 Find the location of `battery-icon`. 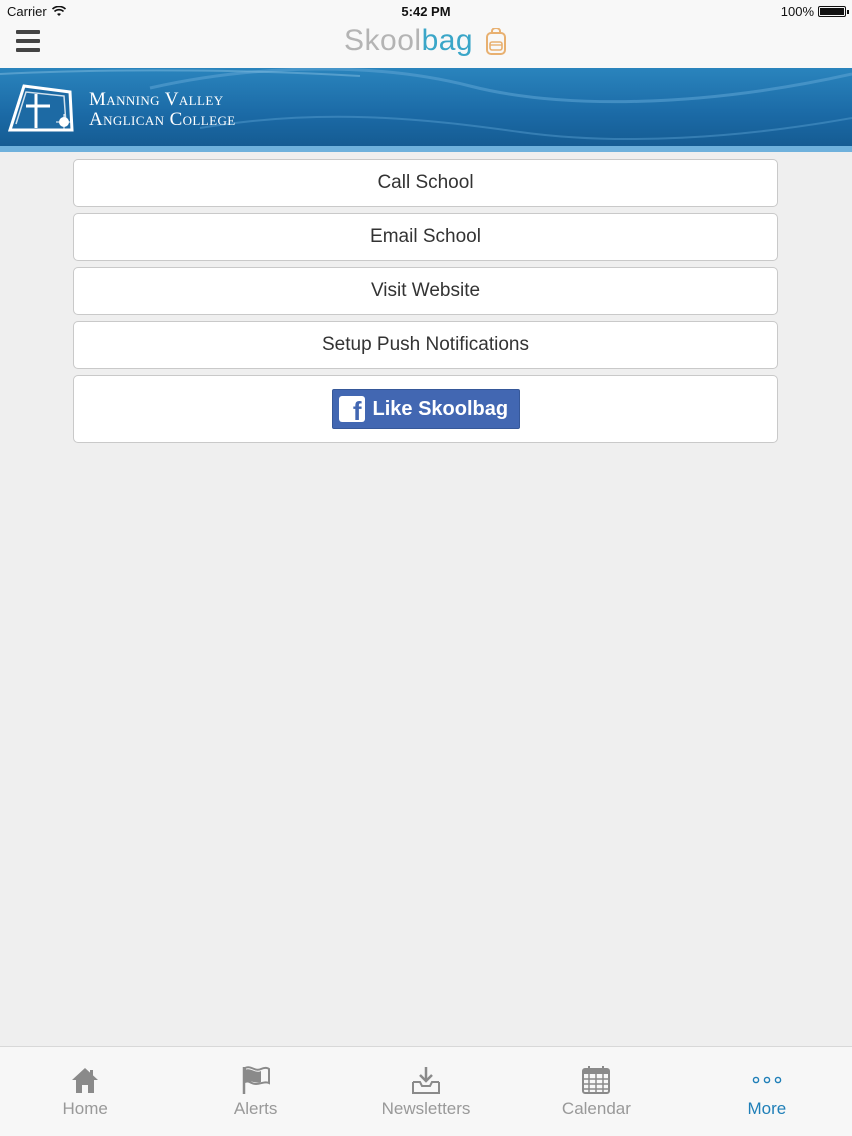

battery-icon is located at coordinates (833, 11).